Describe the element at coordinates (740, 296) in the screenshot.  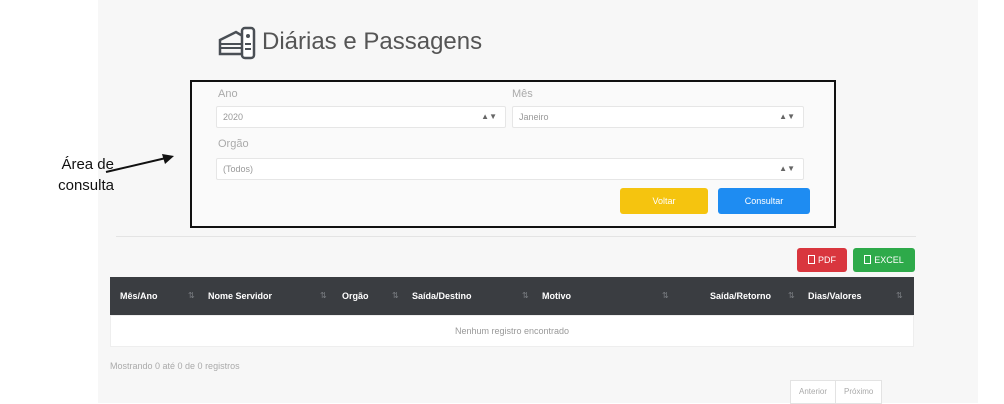
I see `column-header-saida-retorno: Saída/Retorno` at that location.